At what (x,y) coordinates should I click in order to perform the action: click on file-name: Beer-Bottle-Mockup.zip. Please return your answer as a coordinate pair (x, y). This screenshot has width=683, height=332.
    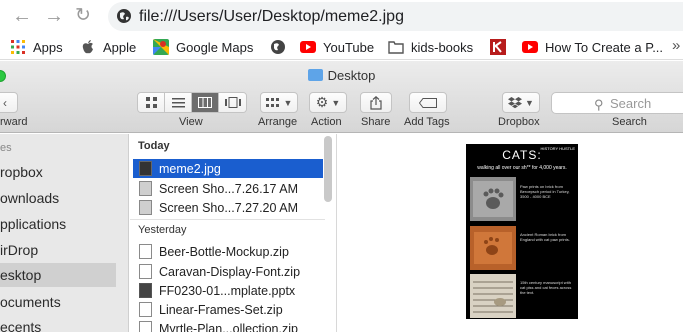
    Looking at the image, I should click on (224, 251).